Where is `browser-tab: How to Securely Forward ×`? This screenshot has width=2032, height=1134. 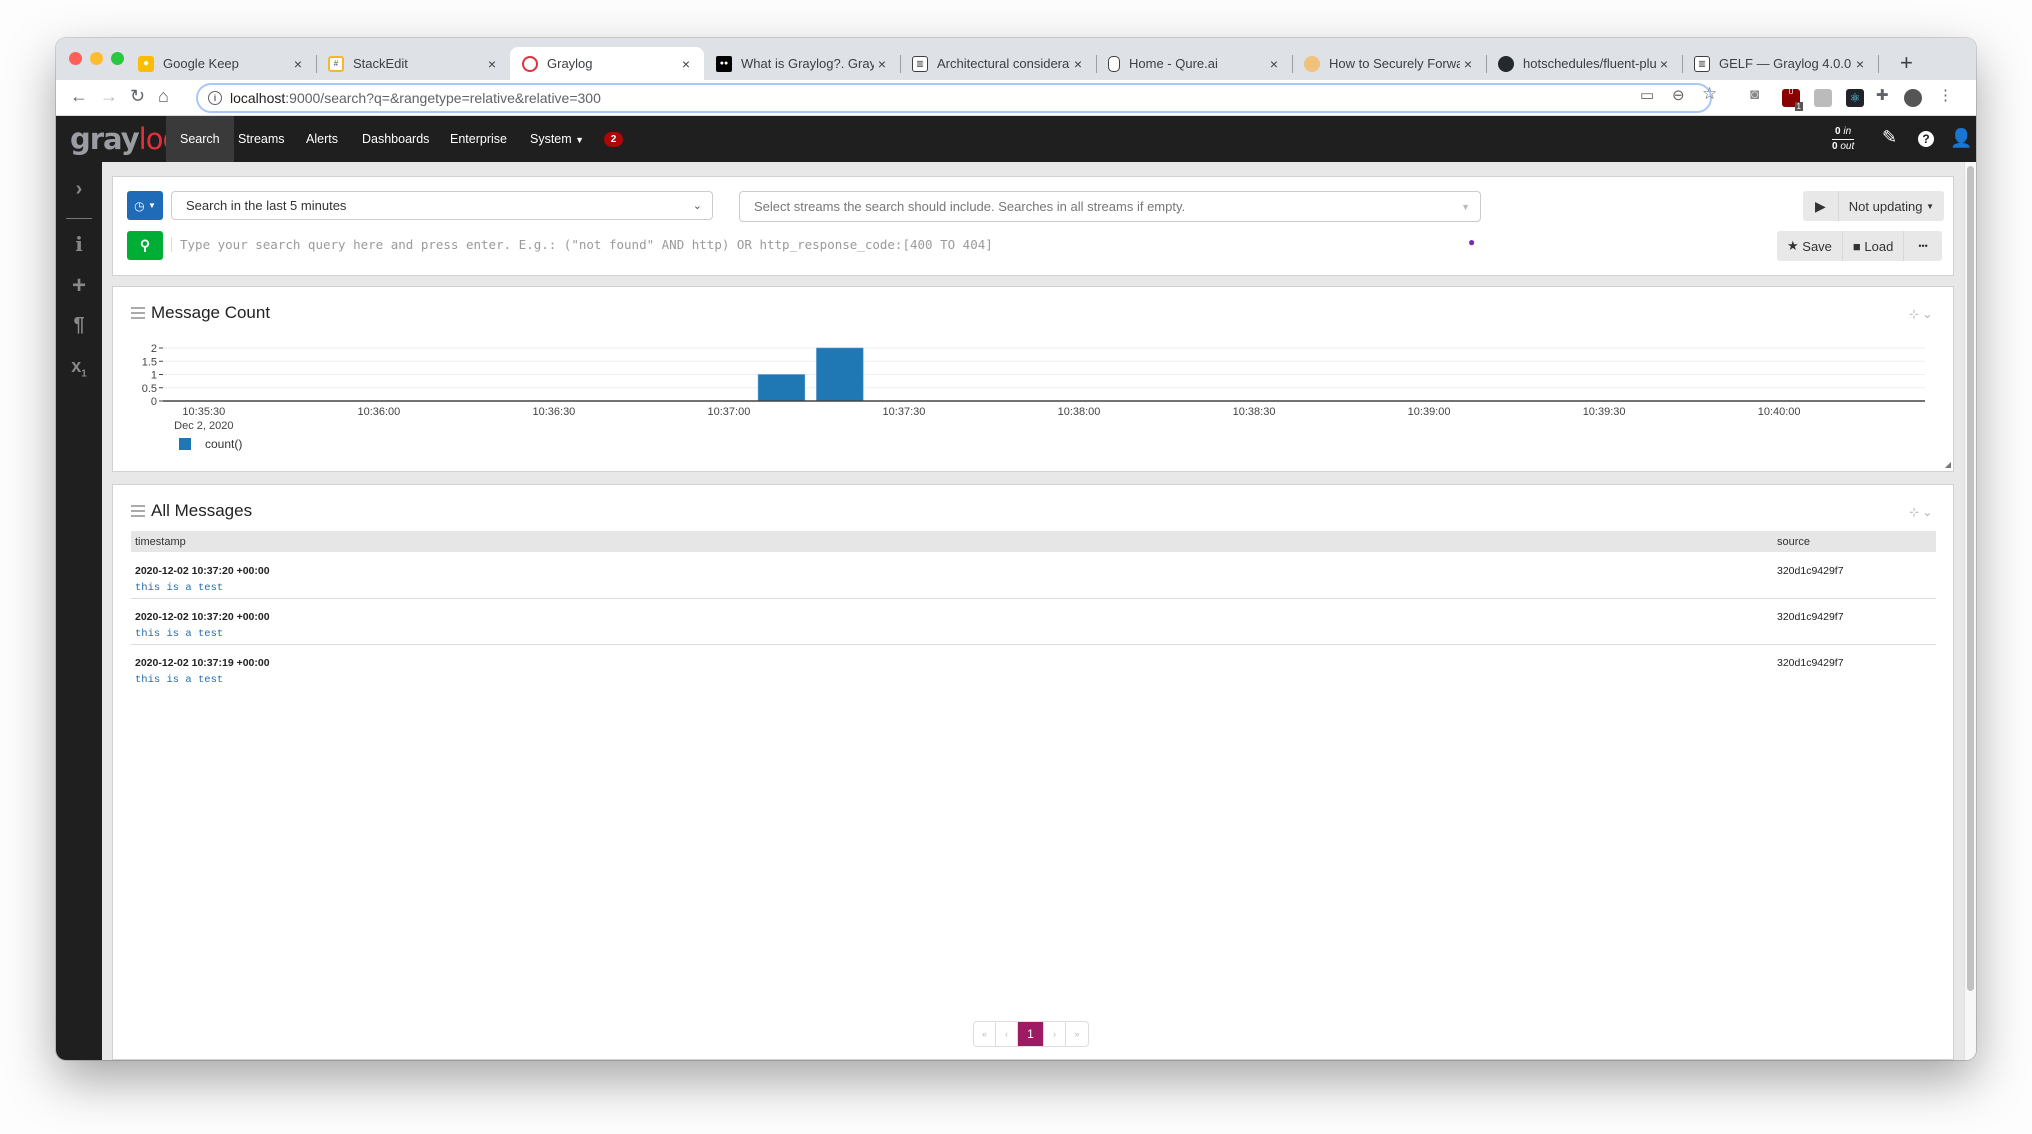 browser-tab: How to Securely Forward × is located at coordinates (1389, 63).